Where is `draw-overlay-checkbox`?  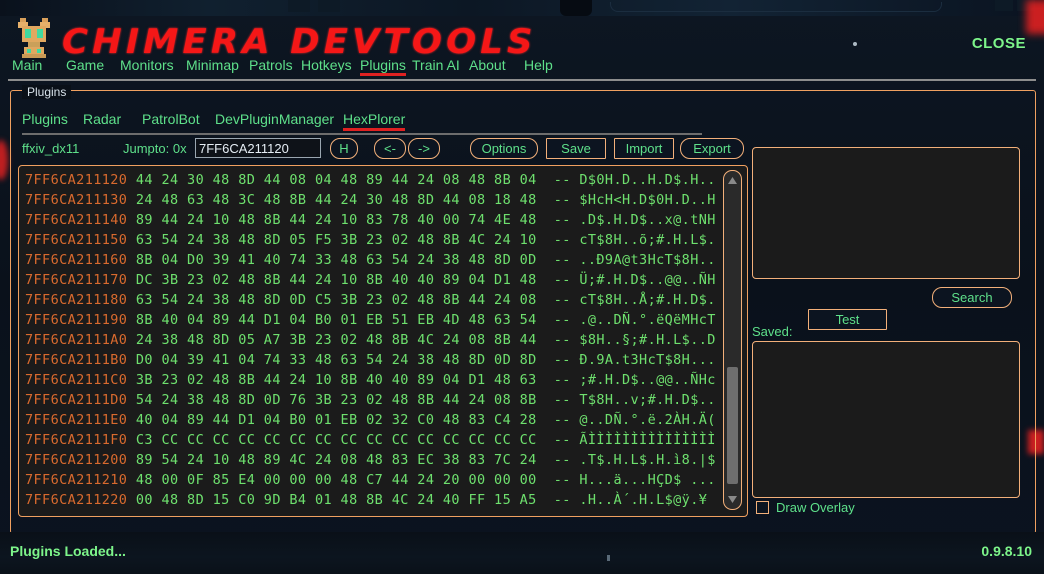 draw-overlay-checkbox is located at coordinates (762, 507).